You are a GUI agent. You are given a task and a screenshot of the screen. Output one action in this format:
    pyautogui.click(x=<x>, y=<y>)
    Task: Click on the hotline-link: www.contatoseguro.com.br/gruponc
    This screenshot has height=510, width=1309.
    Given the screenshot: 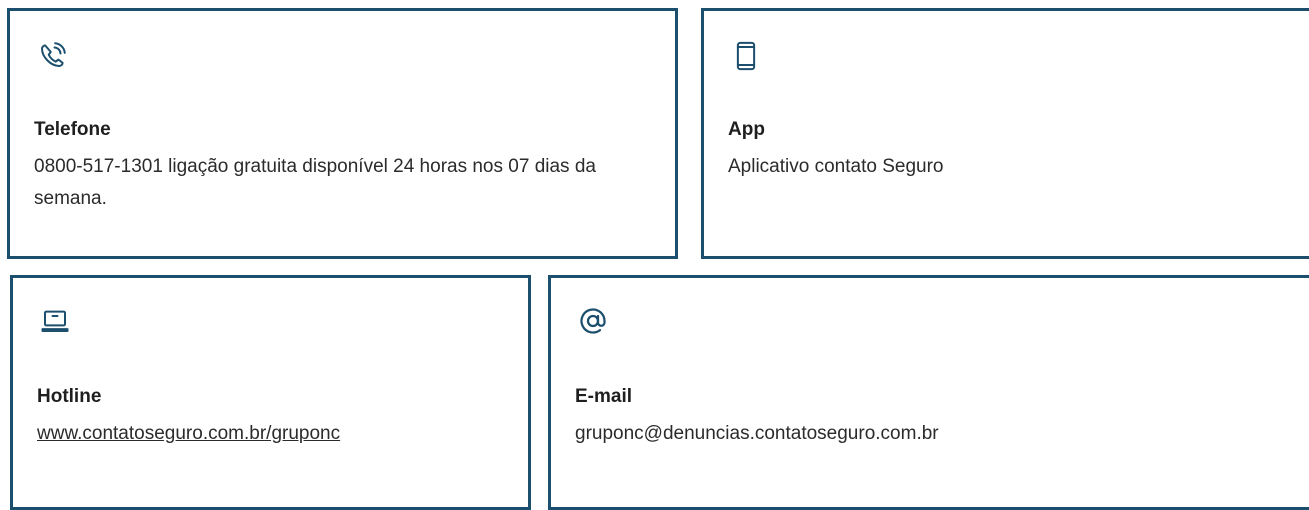 What is the action you would take?
    pyautogui.click(x=188, y=433)
    